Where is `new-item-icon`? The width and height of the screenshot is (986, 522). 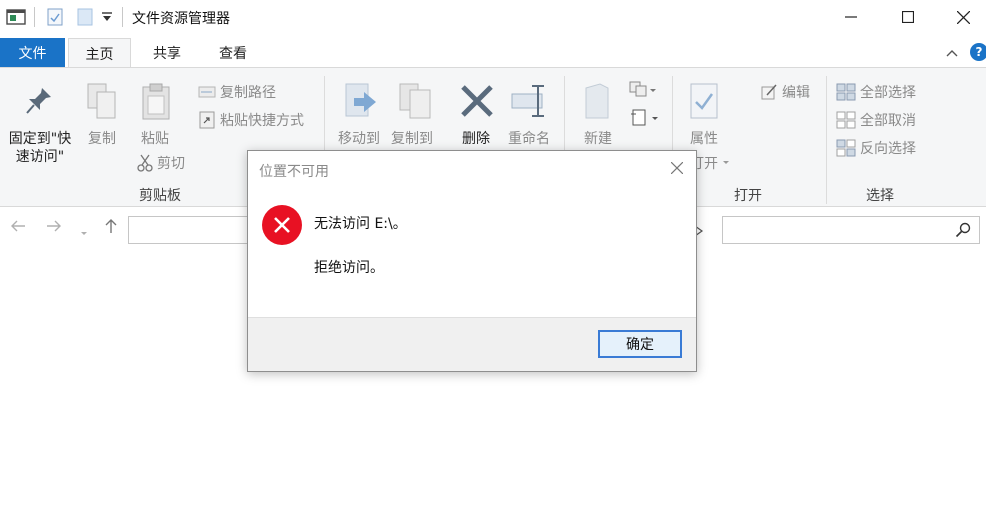 new-item-icon is located at coordinates (643, 92).